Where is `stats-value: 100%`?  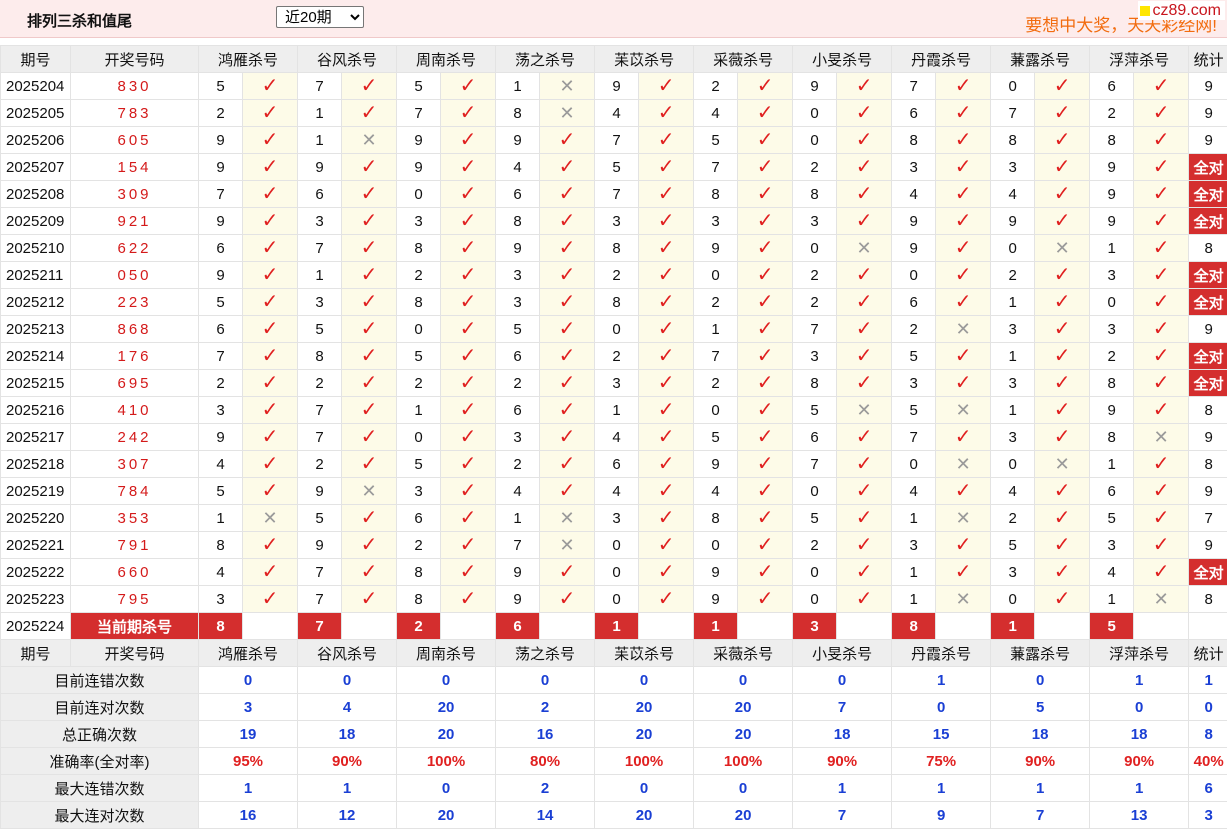 stats-value: 100% is located at coordinates (644, 761).